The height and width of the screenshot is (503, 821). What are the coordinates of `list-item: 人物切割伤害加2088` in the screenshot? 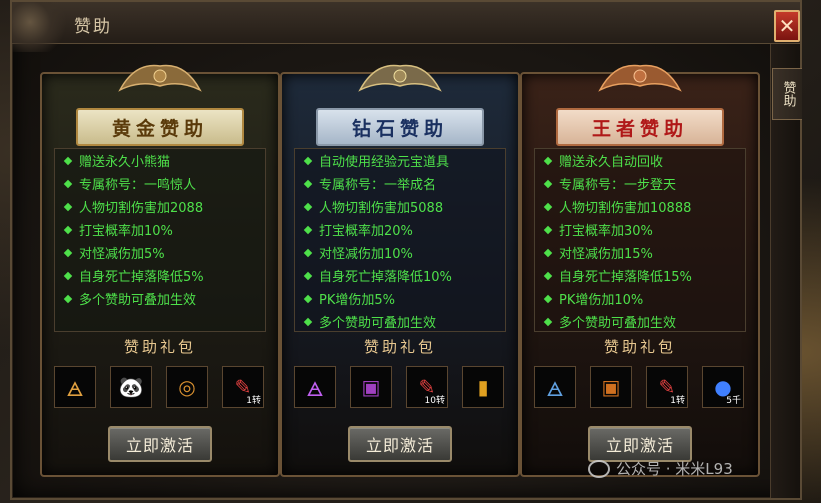 It's located at (159, 206).